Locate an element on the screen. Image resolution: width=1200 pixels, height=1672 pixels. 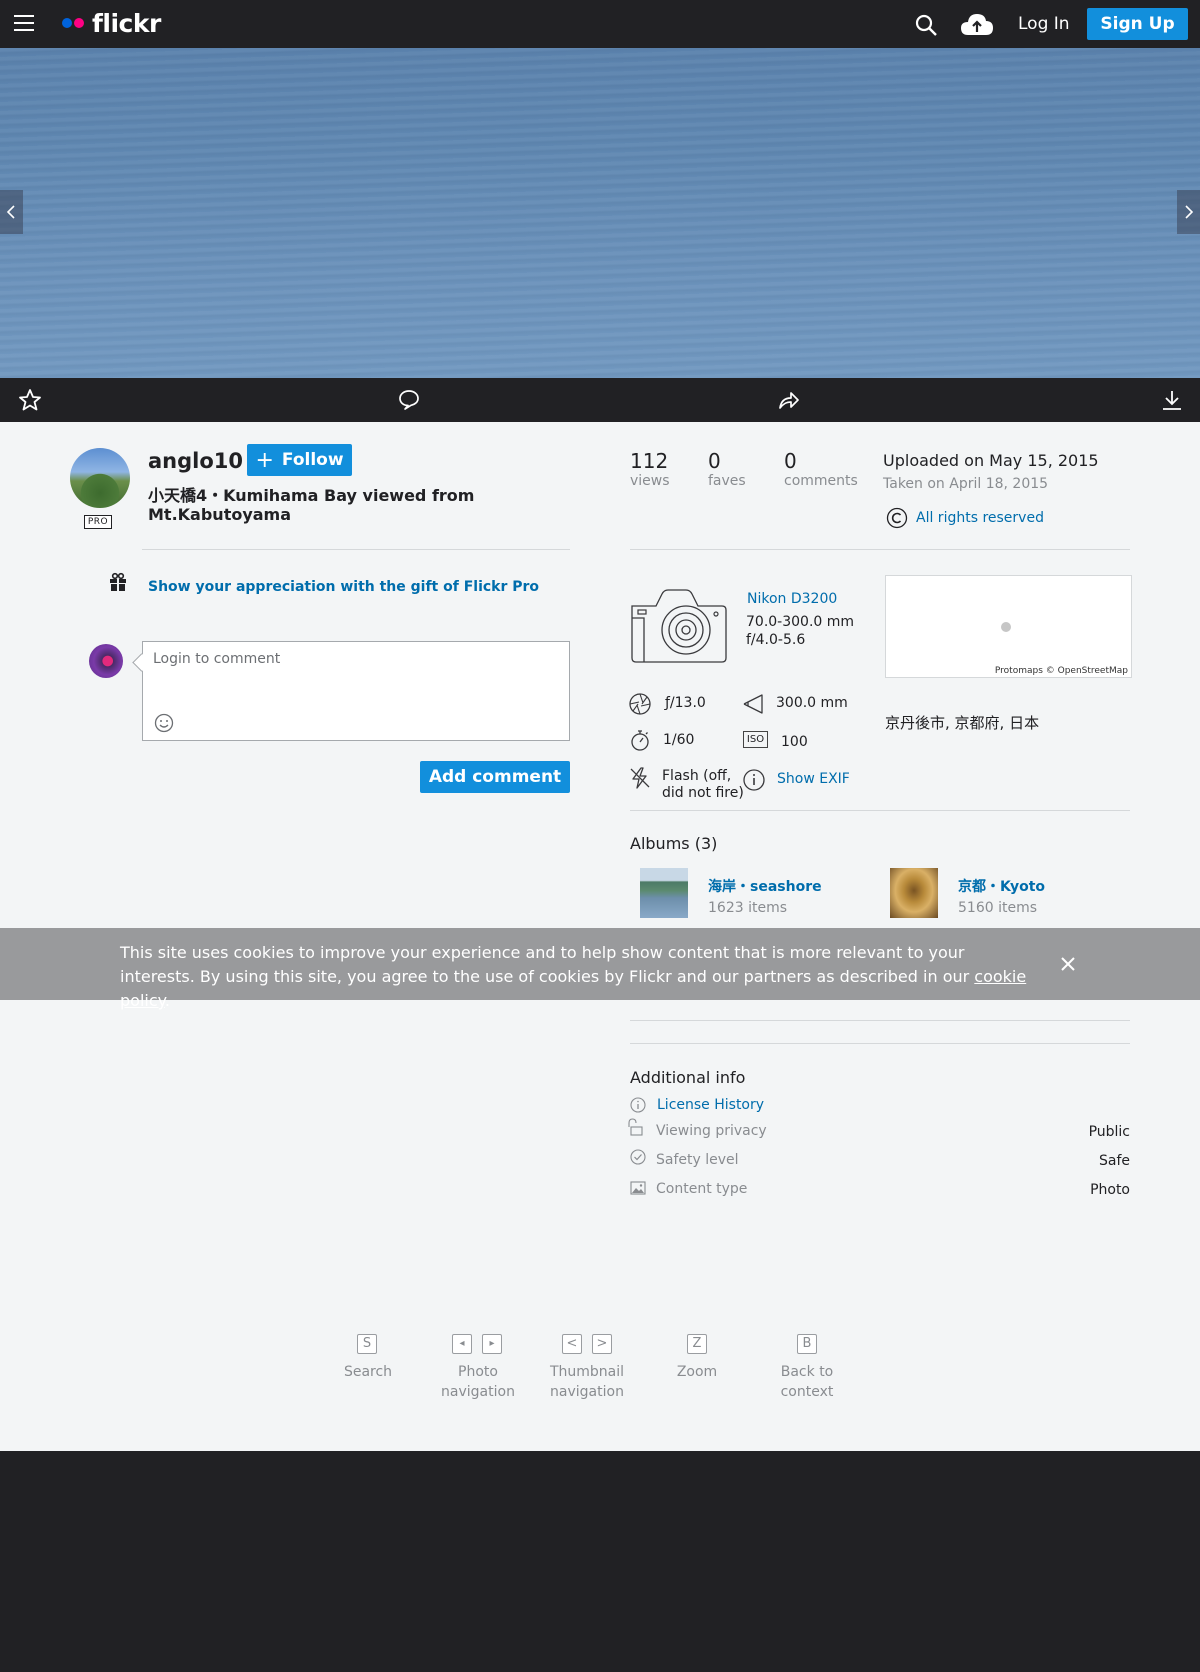
shortcut-label: Thumbnail navigation is located at coordinates (587, 1382).